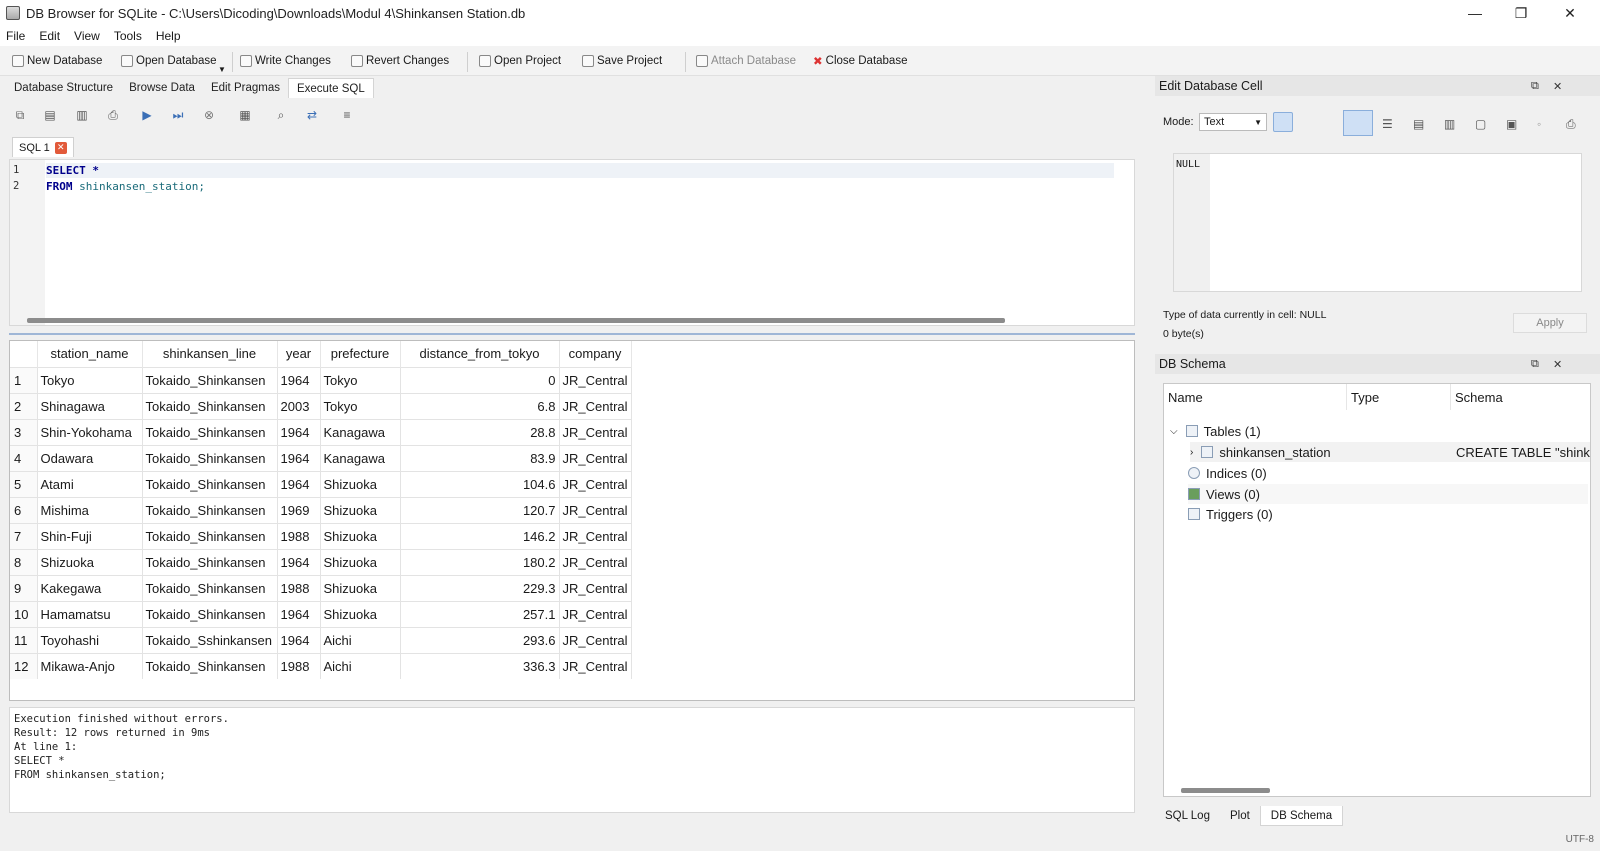 The height and width of the screenshot is (851, 1600). What do you see at coordinates (24, 639) in the screenshot?
I see `row-number: 11` at bounding box center [24, 639].